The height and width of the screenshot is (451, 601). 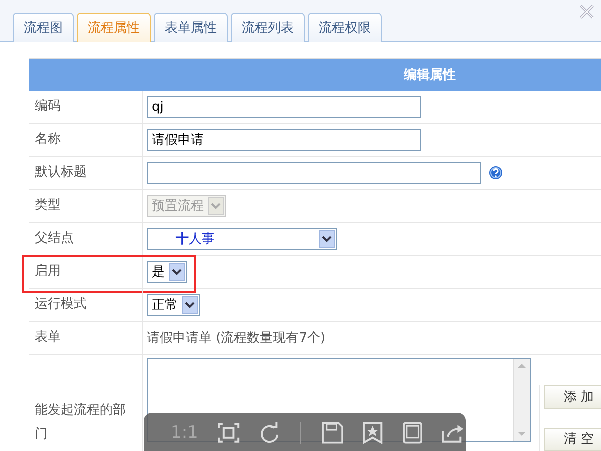 What do you see at coordinates (86, 305) in the screenshot?
I see `field-label: 运行模式` at bounding box center [86, 305].